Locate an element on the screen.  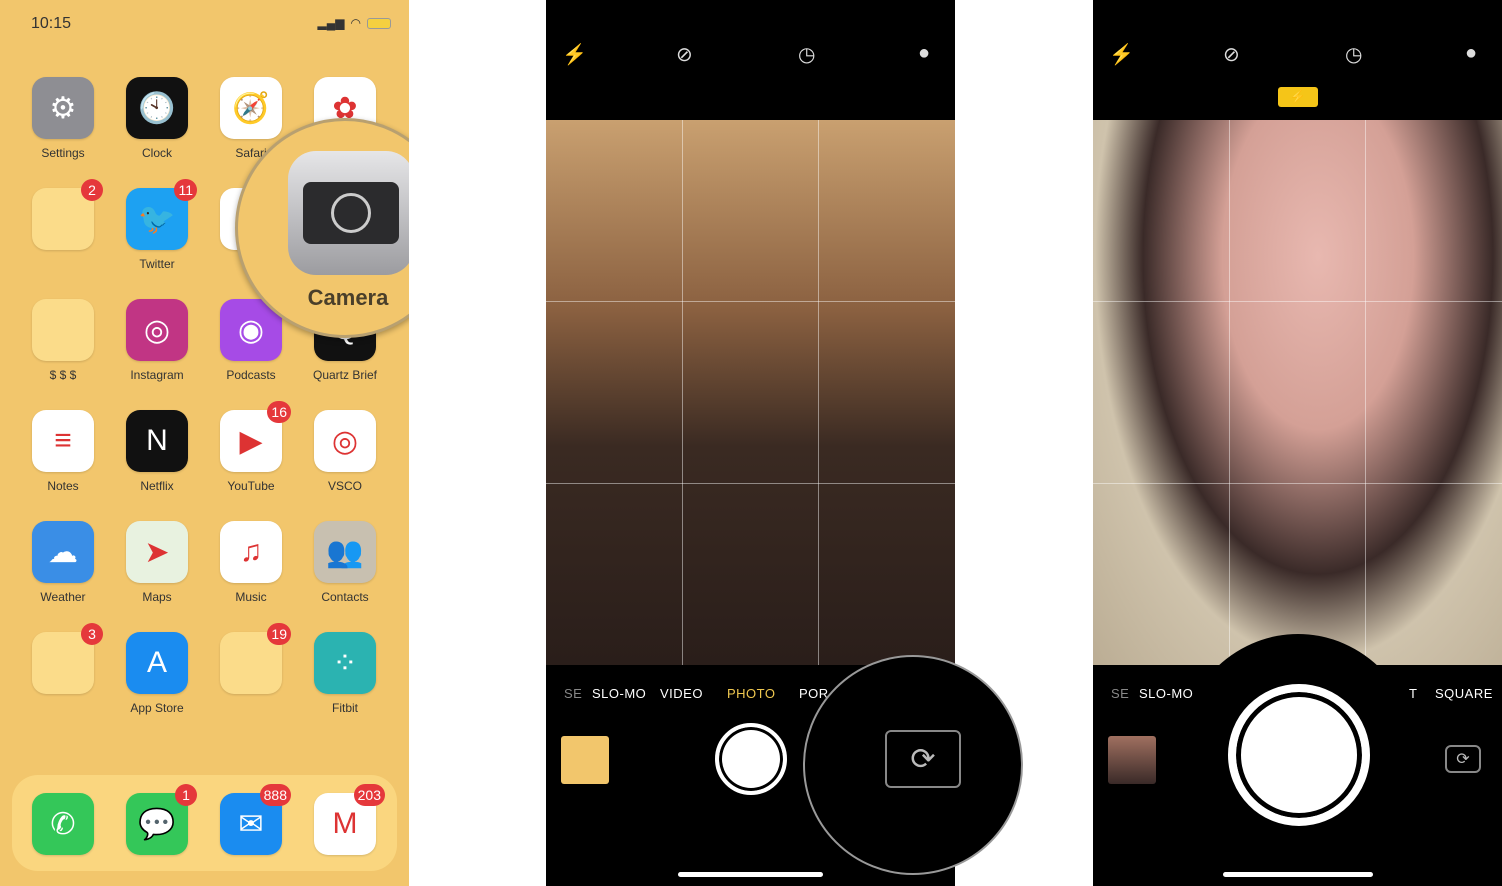
weather-icon: ☁ is located at coordinates (63, 552).